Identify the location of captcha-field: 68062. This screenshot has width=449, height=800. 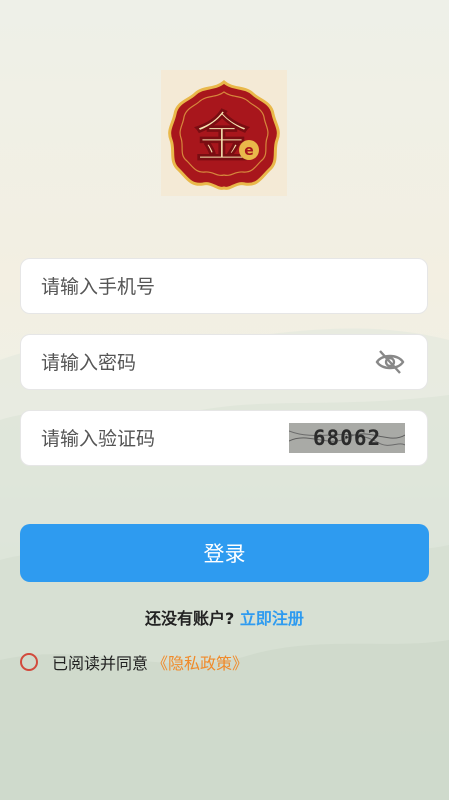
(224, 438).